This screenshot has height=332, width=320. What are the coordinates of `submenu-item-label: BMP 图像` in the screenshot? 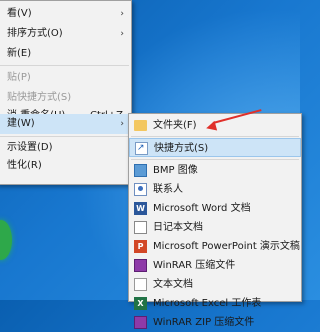 It's located at (175, 170).